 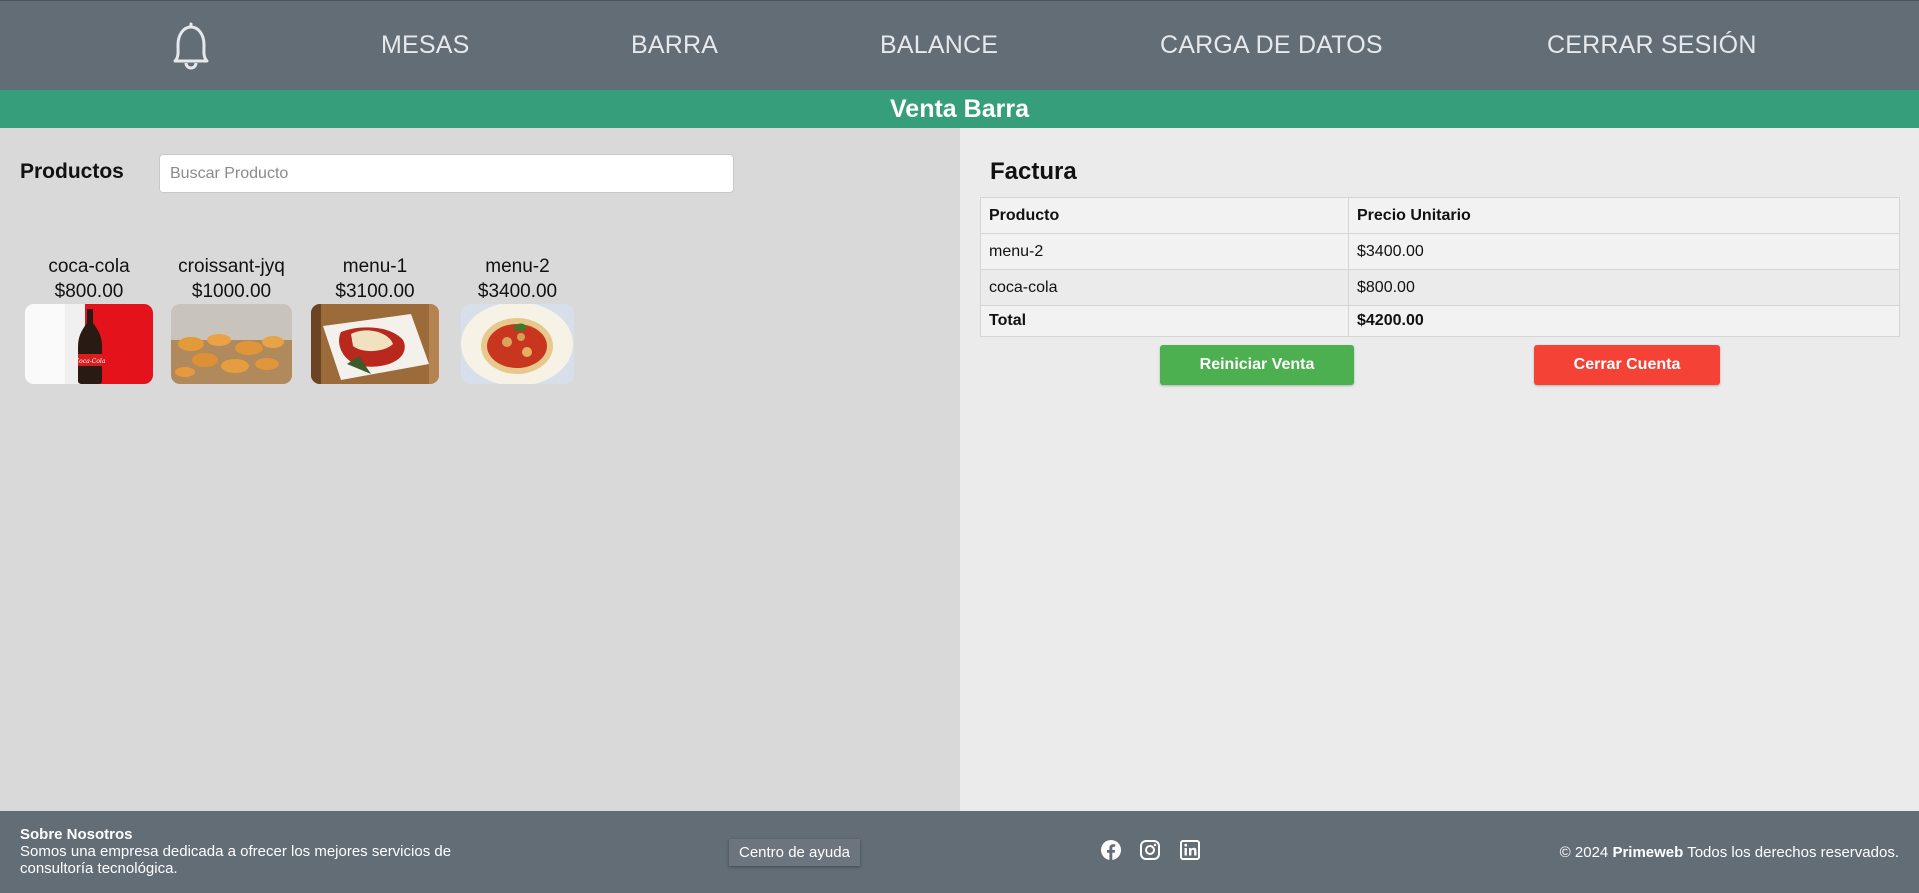 I want to click on copyright-brand: Primeweb, so click(x=1648, y=852).